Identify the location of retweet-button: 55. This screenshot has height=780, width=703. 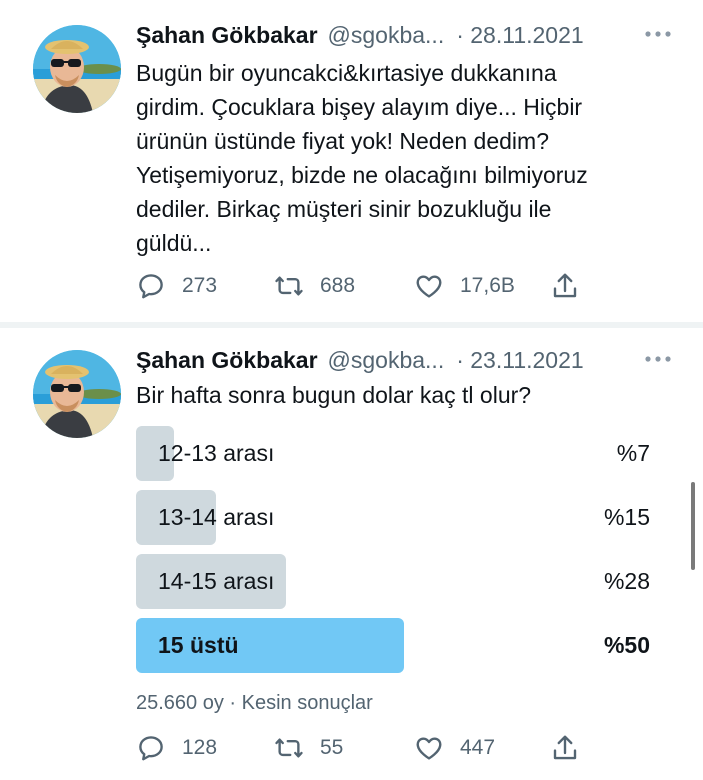
(308, 748).